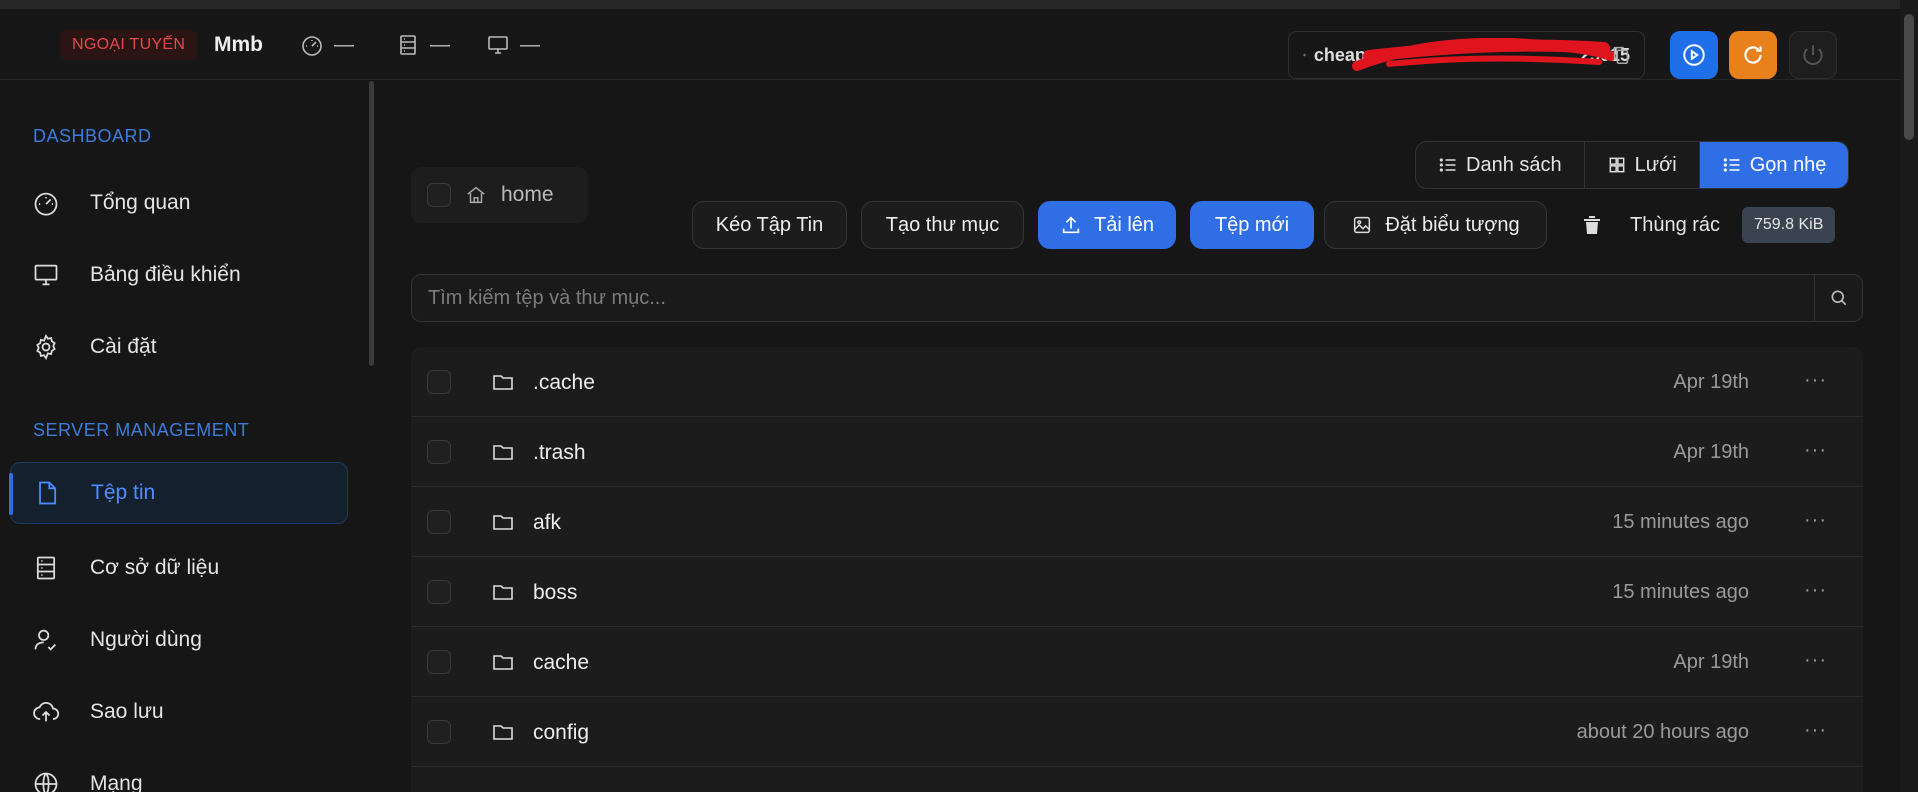 The width and height of the screenshot is (1918, 792). I want to click on dashboard-section-label: DASHBOARD, so click(92, 136).